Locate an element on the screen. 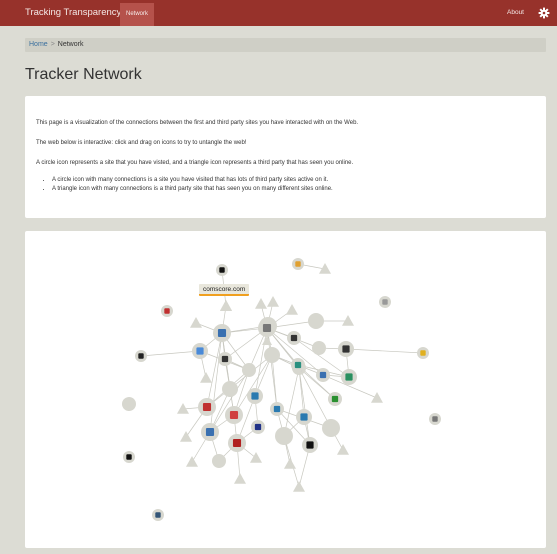  nav-tab-network: Network is located at coordinates (137, 14).